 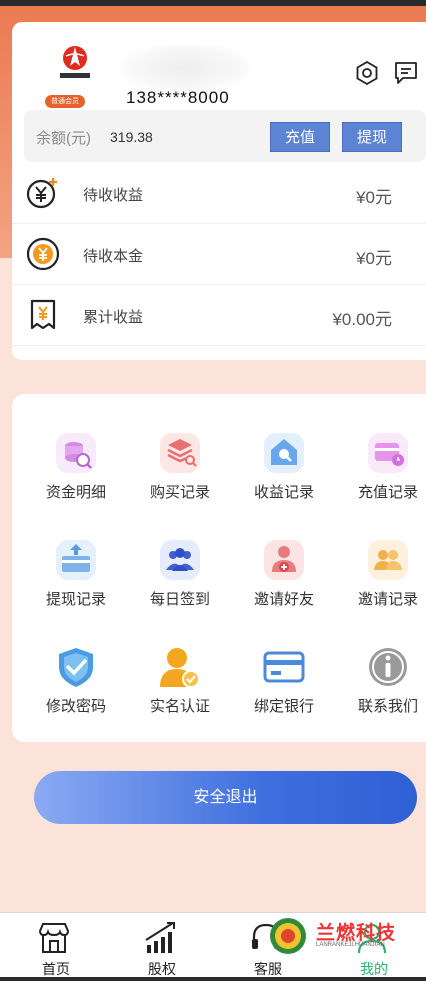 What do you see at coordinates (76, 560) in the screenshot?
I see `withdraw-record-icon` at bounding box center [76, 560].